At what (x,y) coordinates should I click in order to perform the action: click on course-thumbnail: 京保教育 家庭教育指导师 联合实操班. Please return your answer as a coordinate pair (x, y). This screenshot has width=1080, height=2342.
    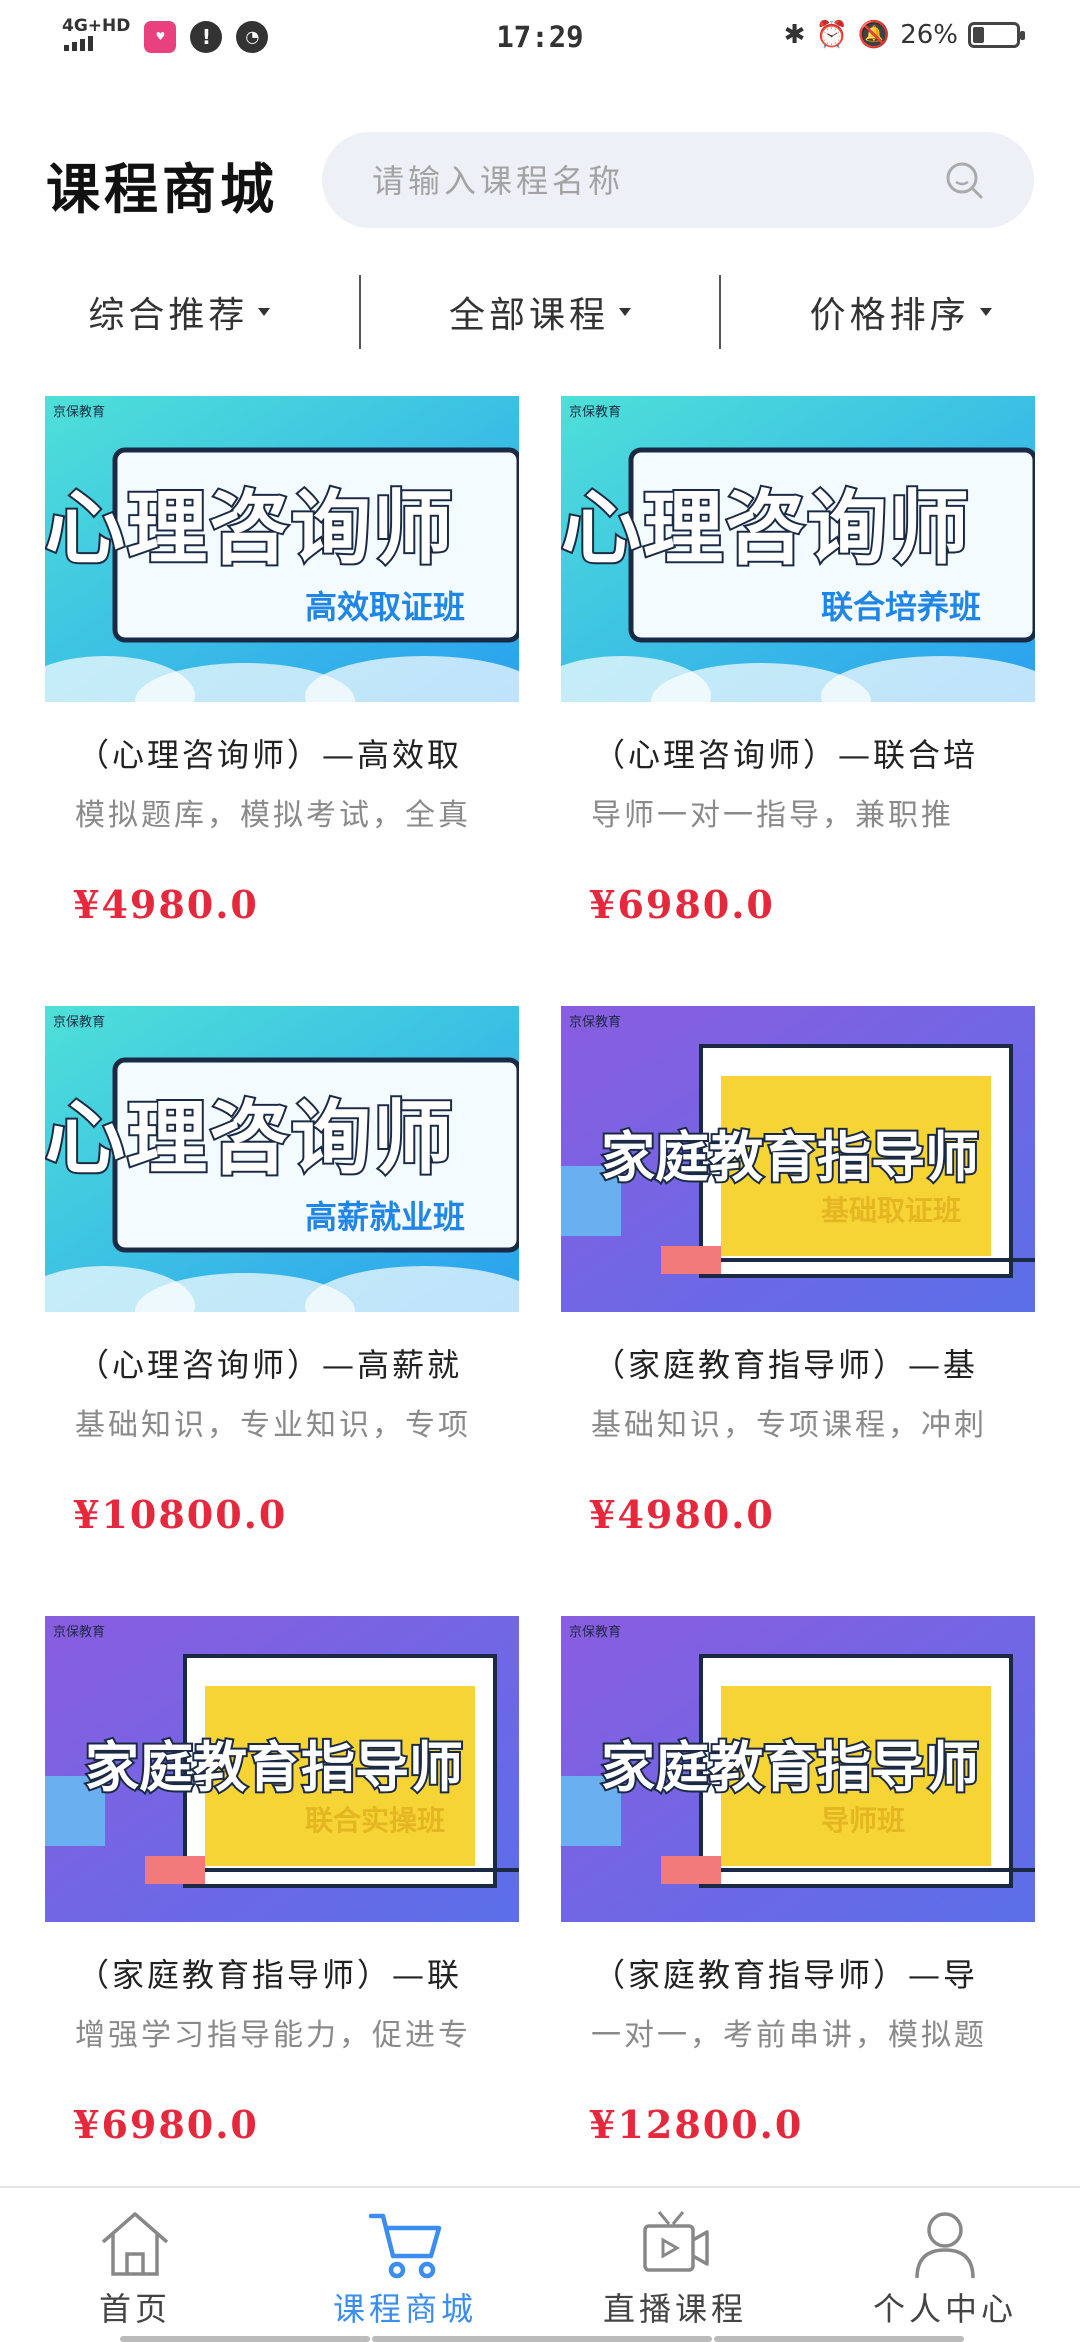
    Looking at the image, I should click on (282, 1769).